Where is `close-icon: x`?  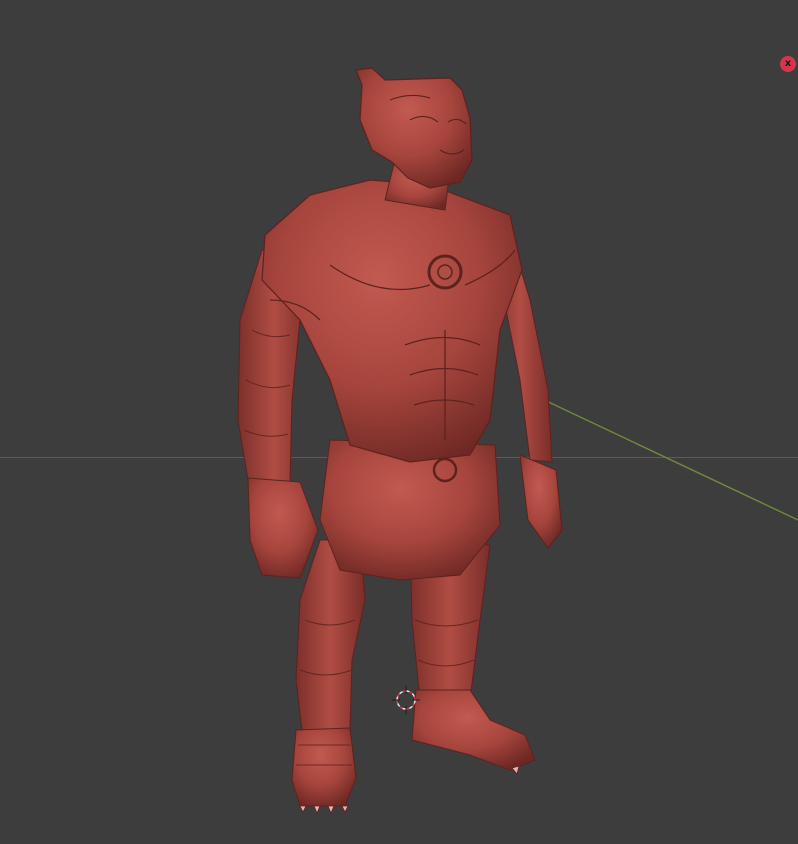
close-icon: x is located at coordinates (788, 64).